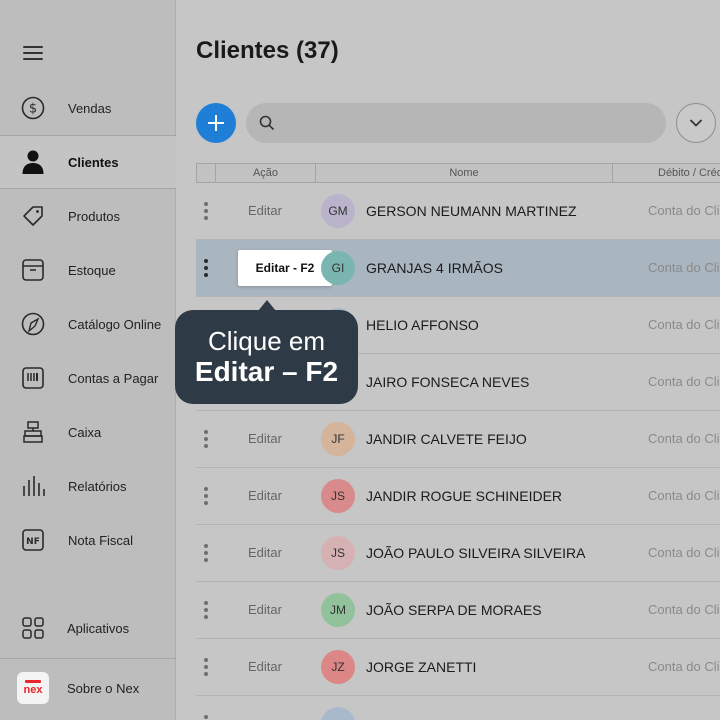  Describe the element at coordinates (115, 324) in the screenshot. I see `sidebar-item-label: Catálogo Online` at that location.